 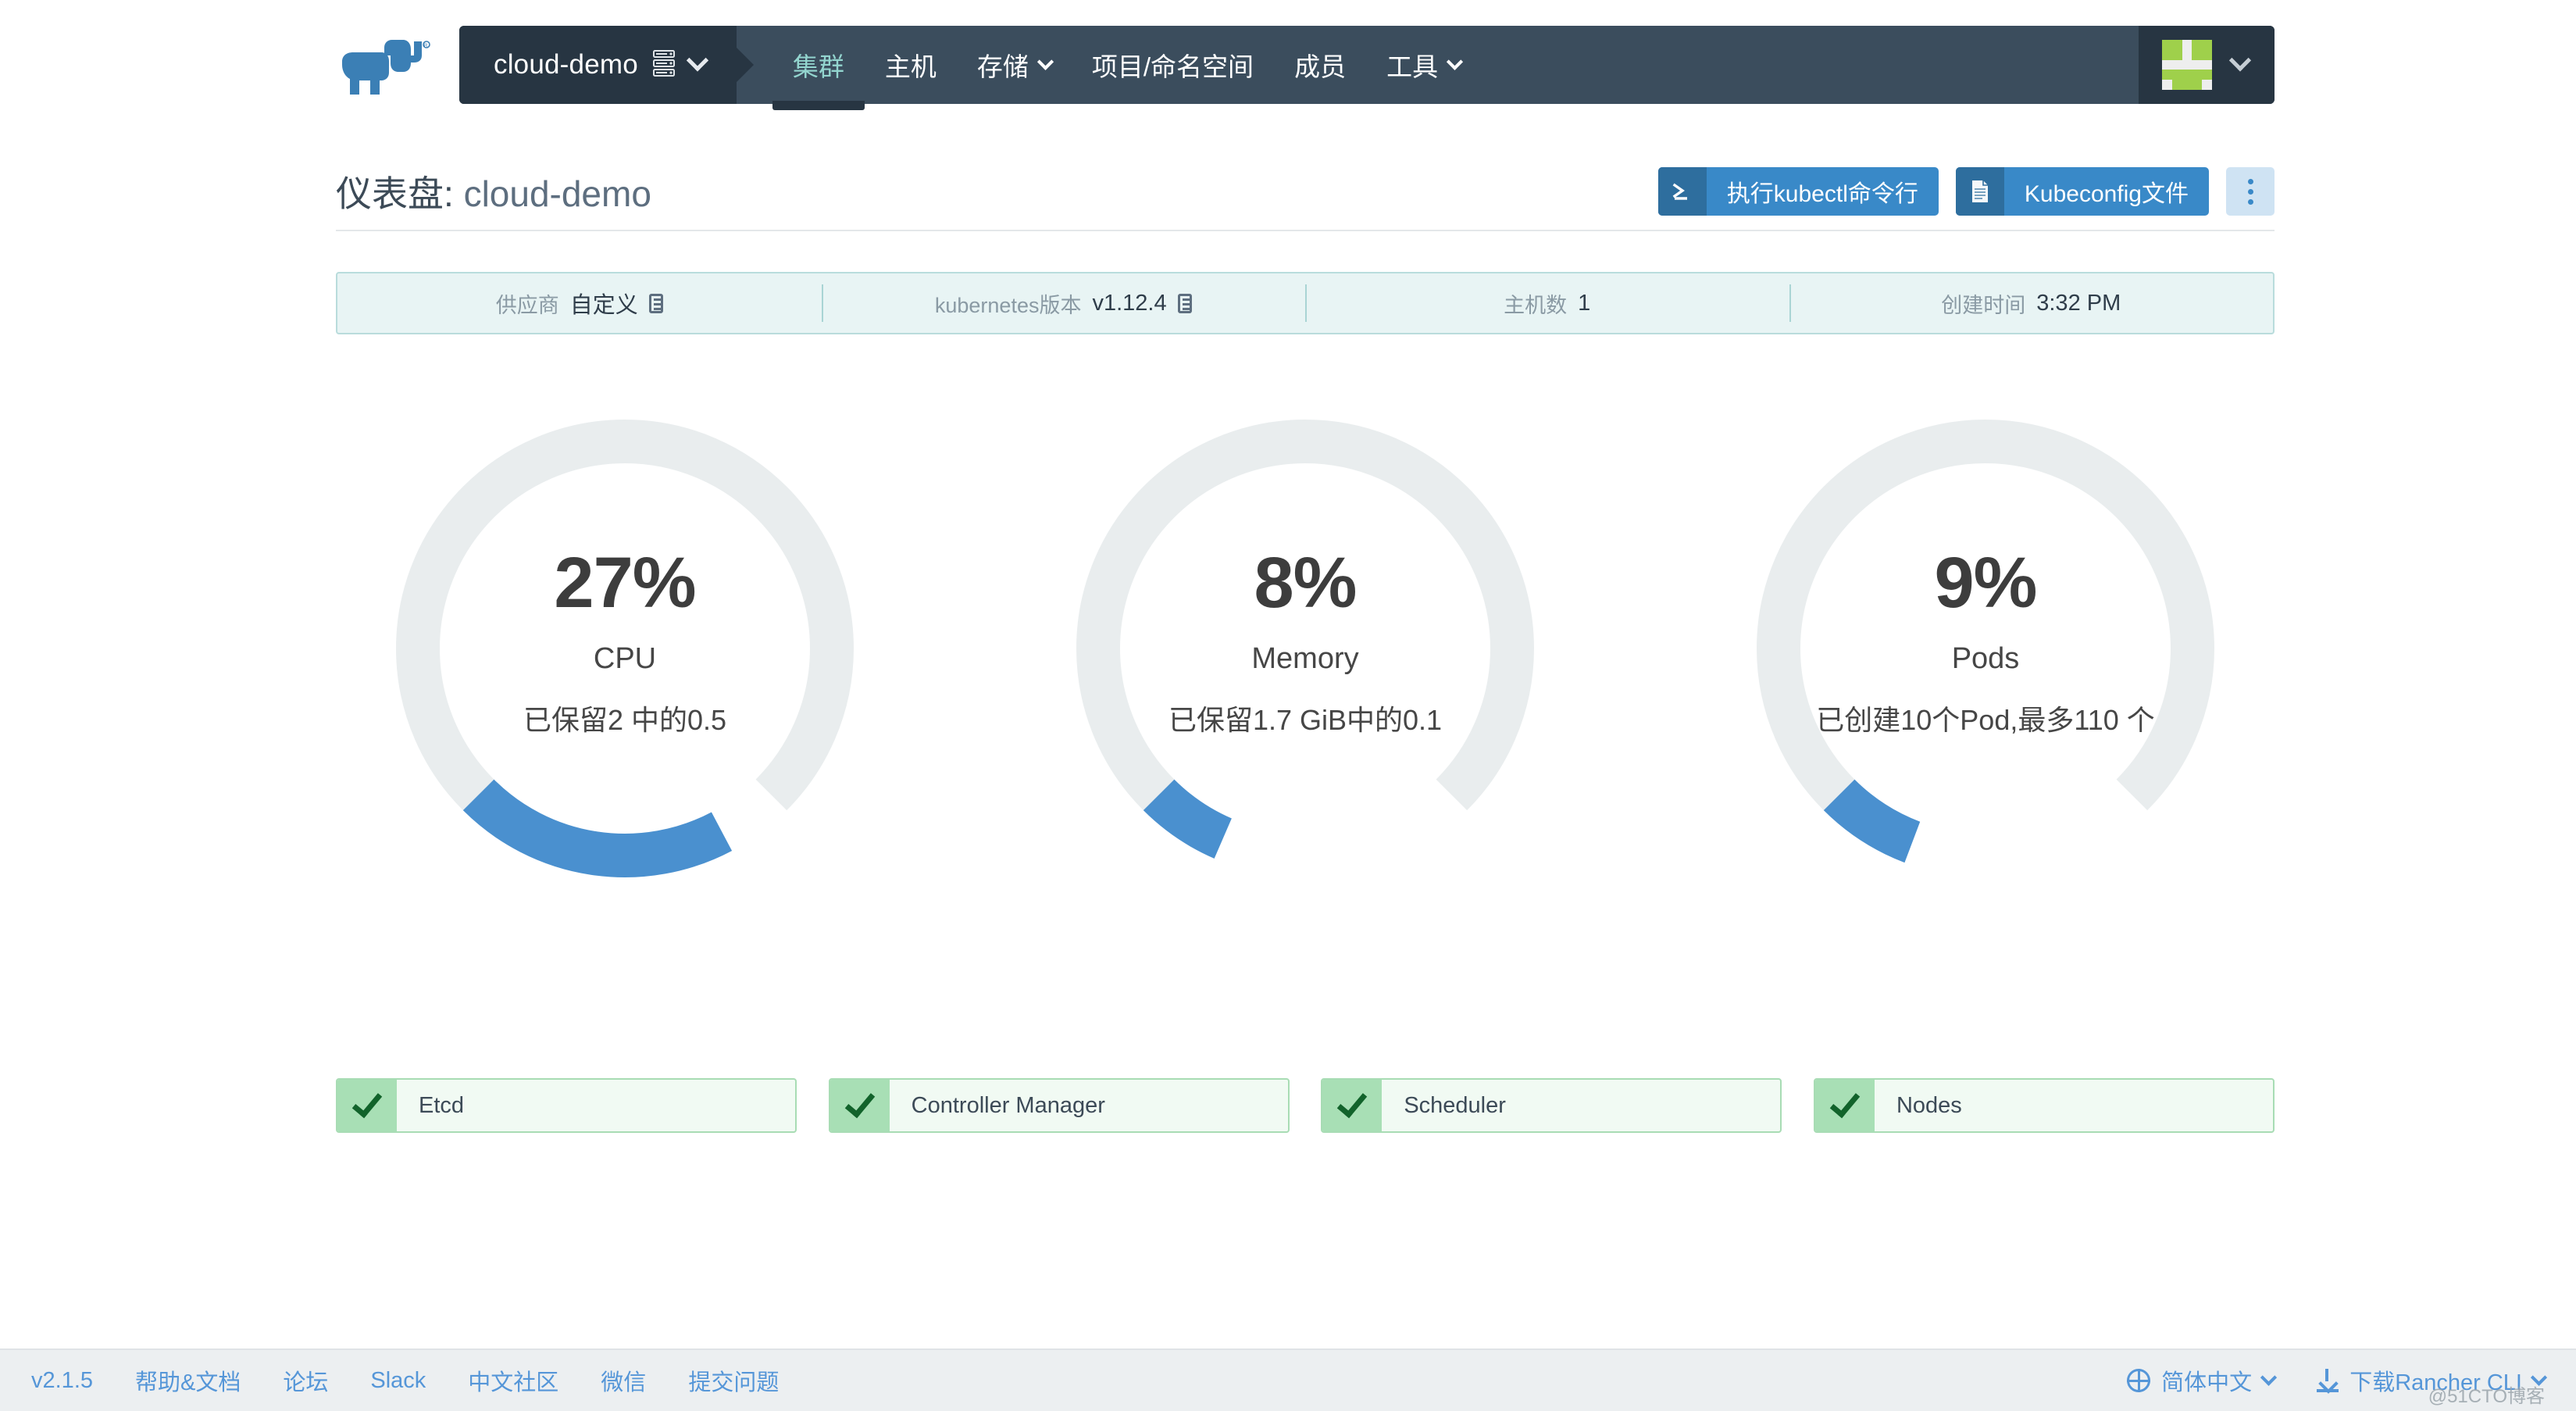 What do you see at coordinates (2207, 1382) in the screenshot?
I see `language-selector-label: 简体中文` at bounding box center [2207, 1382].